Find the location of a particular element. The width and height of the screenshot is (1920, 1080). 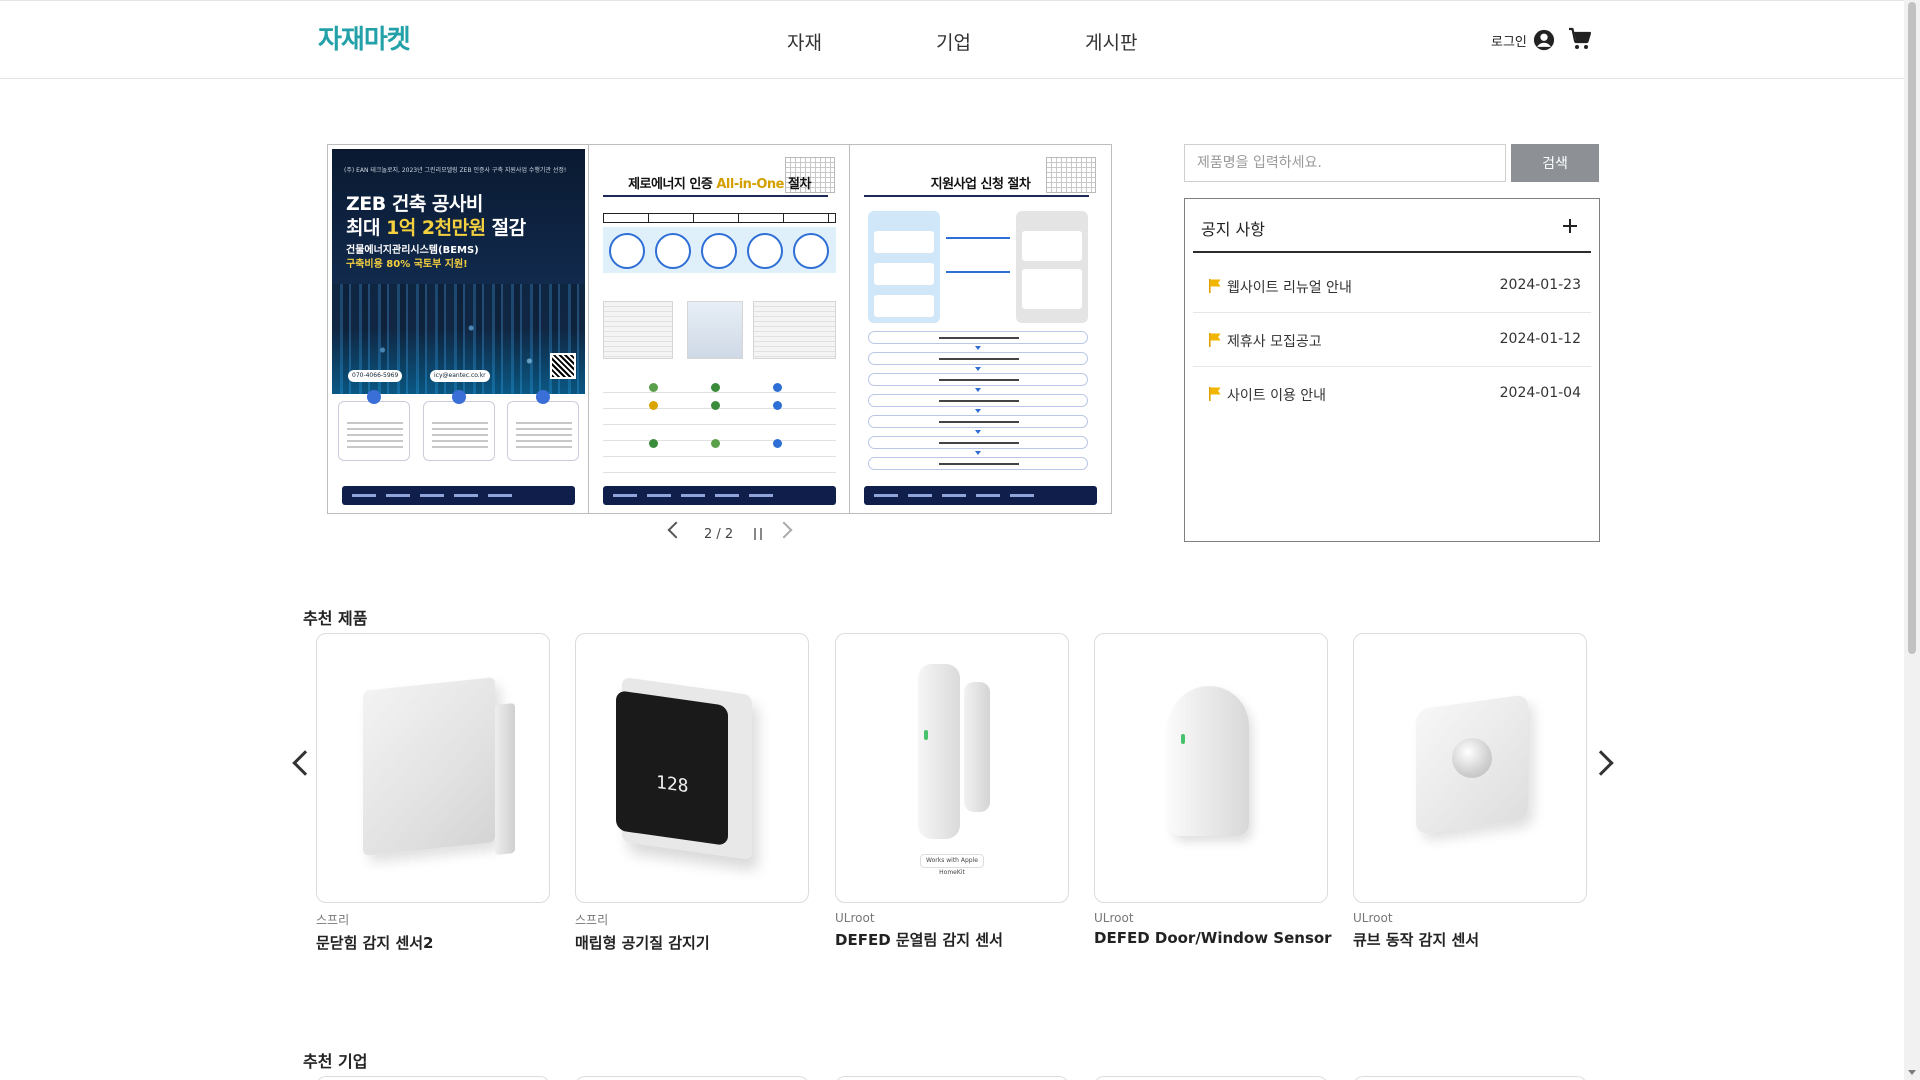

product-name: DEFED 문열림 감지 센서 is located at coordinates (919, 940).